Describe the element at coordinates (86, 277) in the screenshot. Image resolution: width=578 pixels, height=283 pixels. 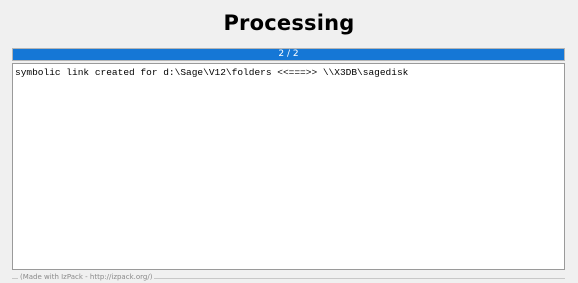
I see `footer-credit: (Made with IzPack - http://izpack.org/)` at that location.